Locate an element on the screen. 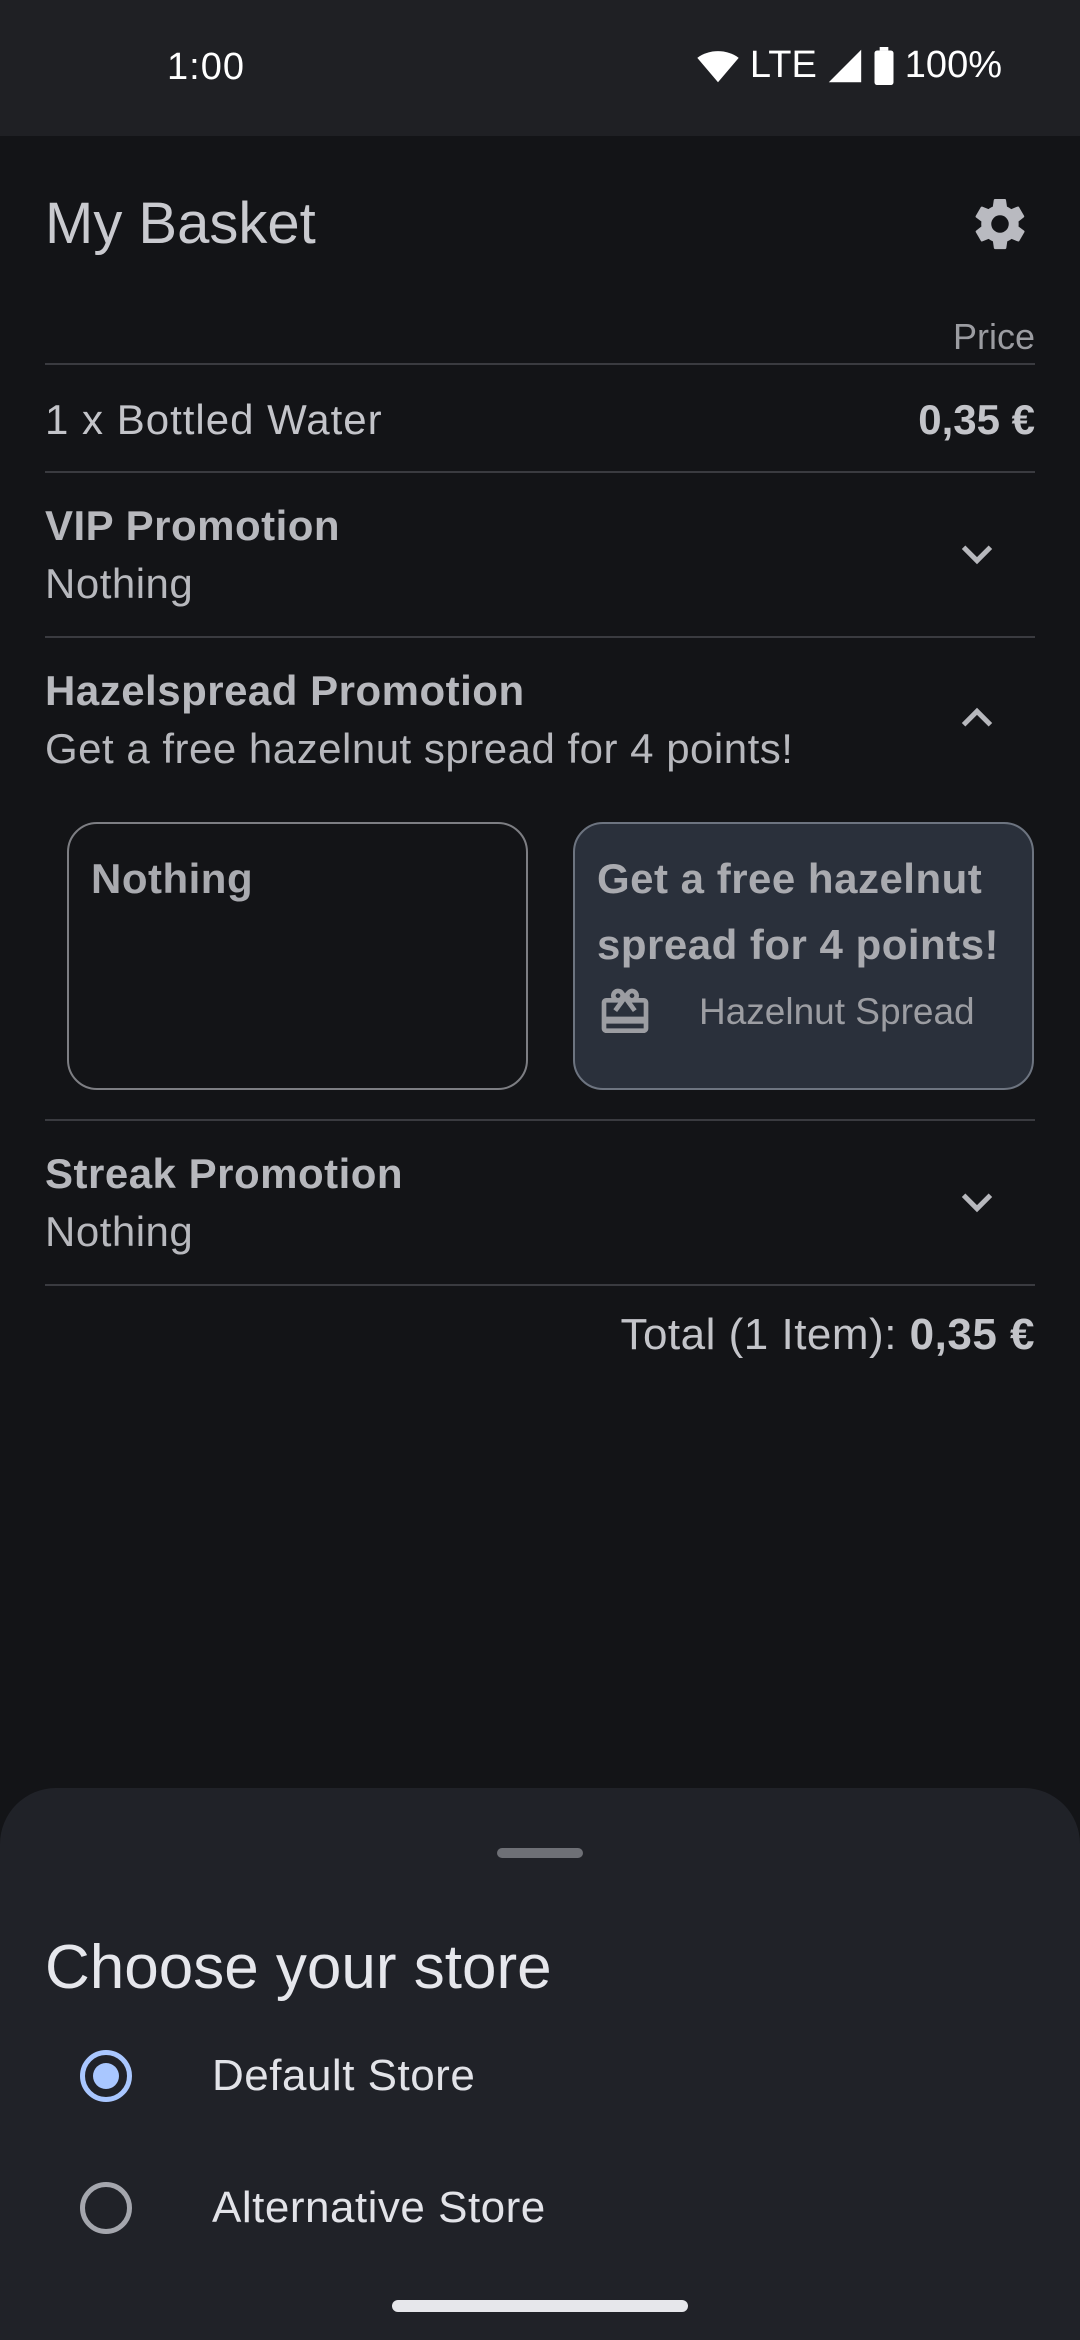 The width and height of the screenshot is (1080, 2340). option-title: Get a free hazelnut spread for 4 points! is located at coordinates (798, 911).